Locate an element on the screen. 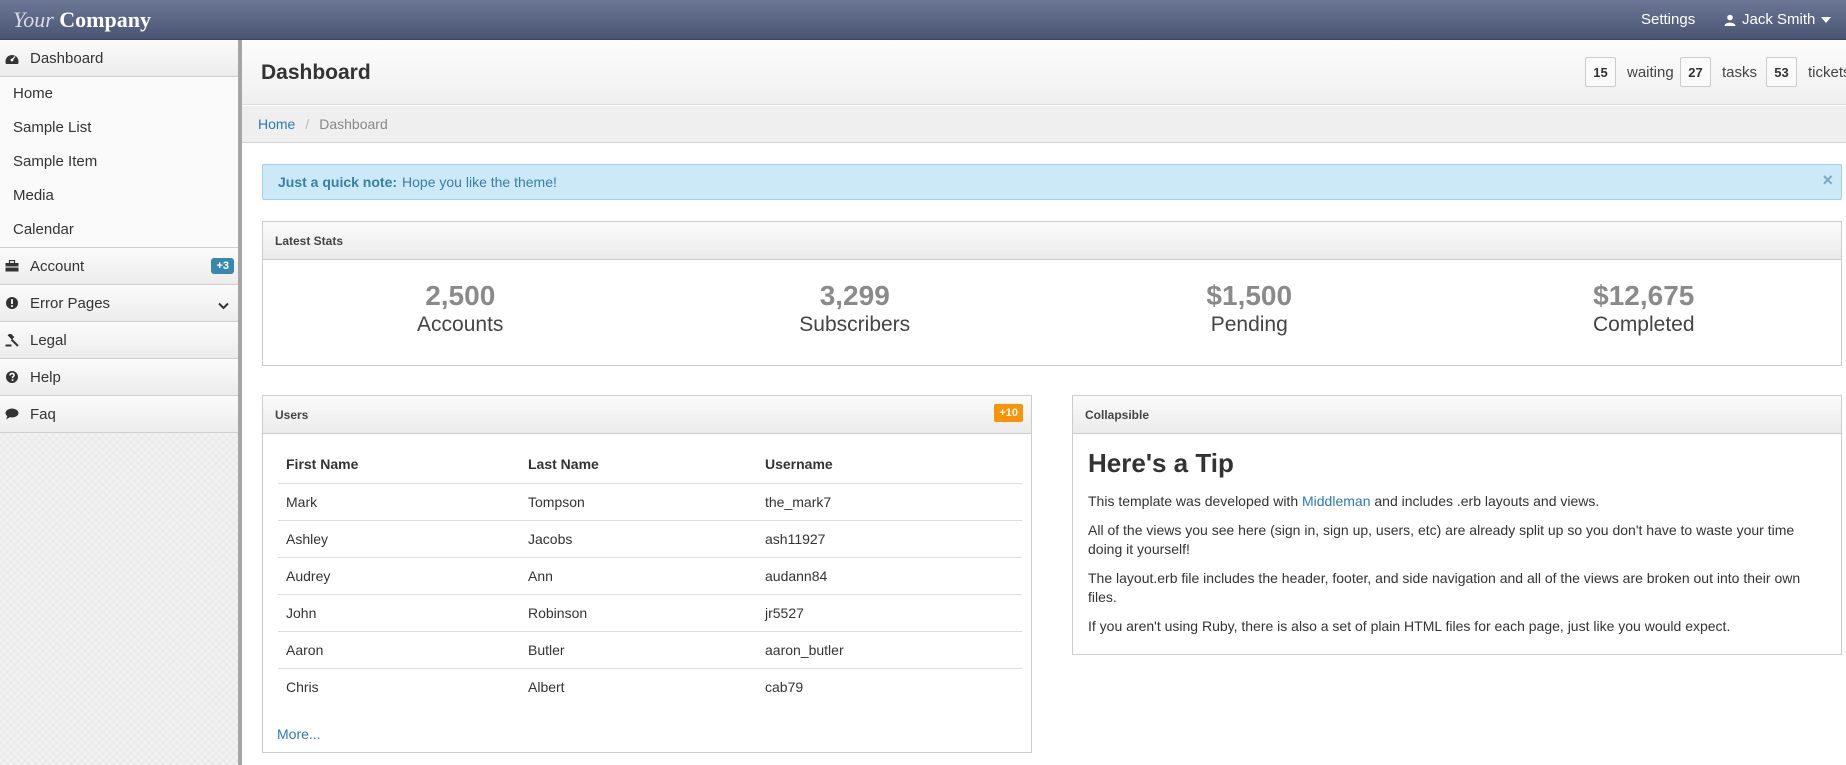 The height and width of the screenshot is (765, 1846). comment-icon is located at coordinates (12, 414).